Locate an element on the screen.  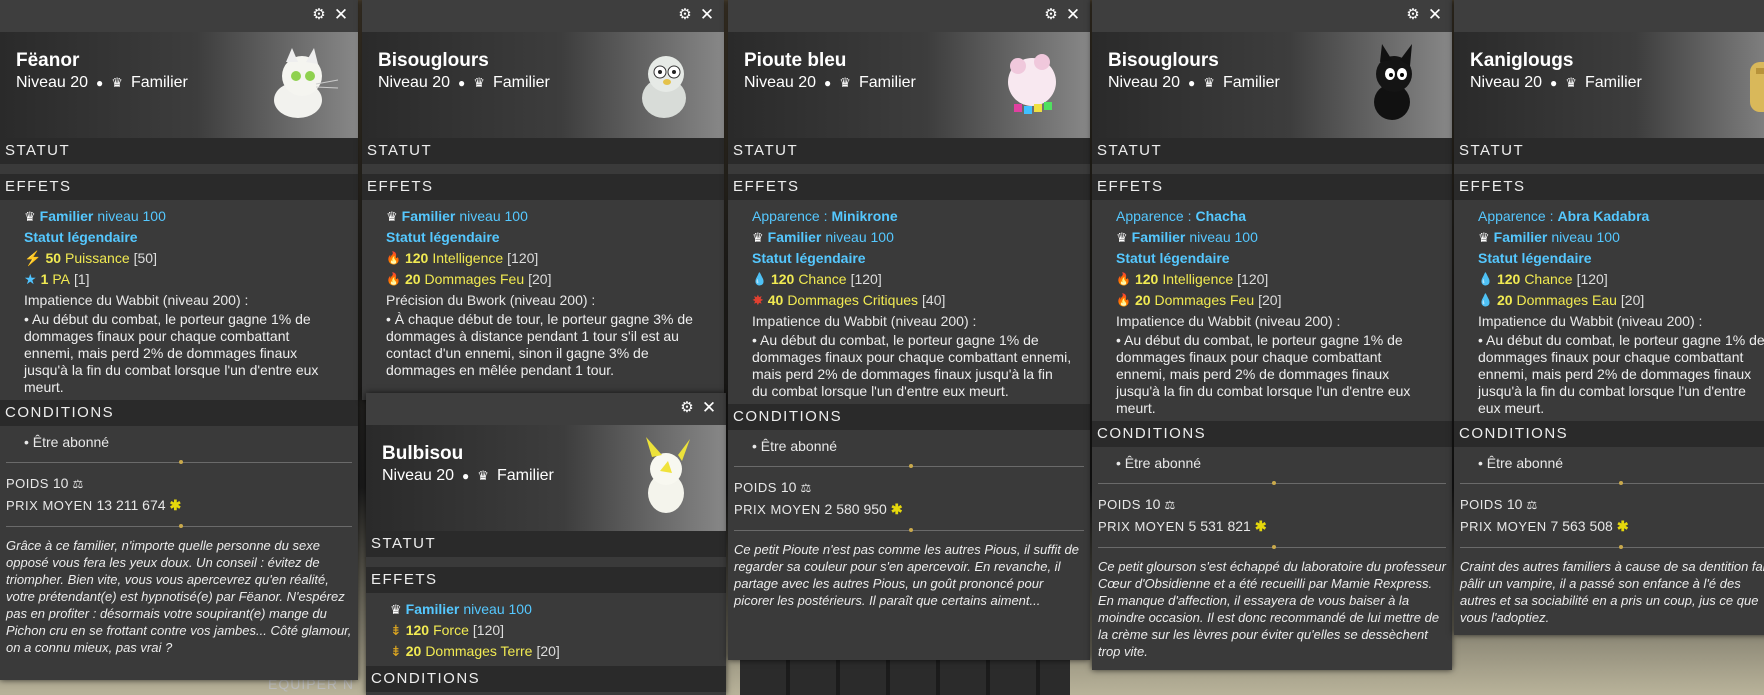
item-name: Kaniglougs is located at coordinates (1522, 60).